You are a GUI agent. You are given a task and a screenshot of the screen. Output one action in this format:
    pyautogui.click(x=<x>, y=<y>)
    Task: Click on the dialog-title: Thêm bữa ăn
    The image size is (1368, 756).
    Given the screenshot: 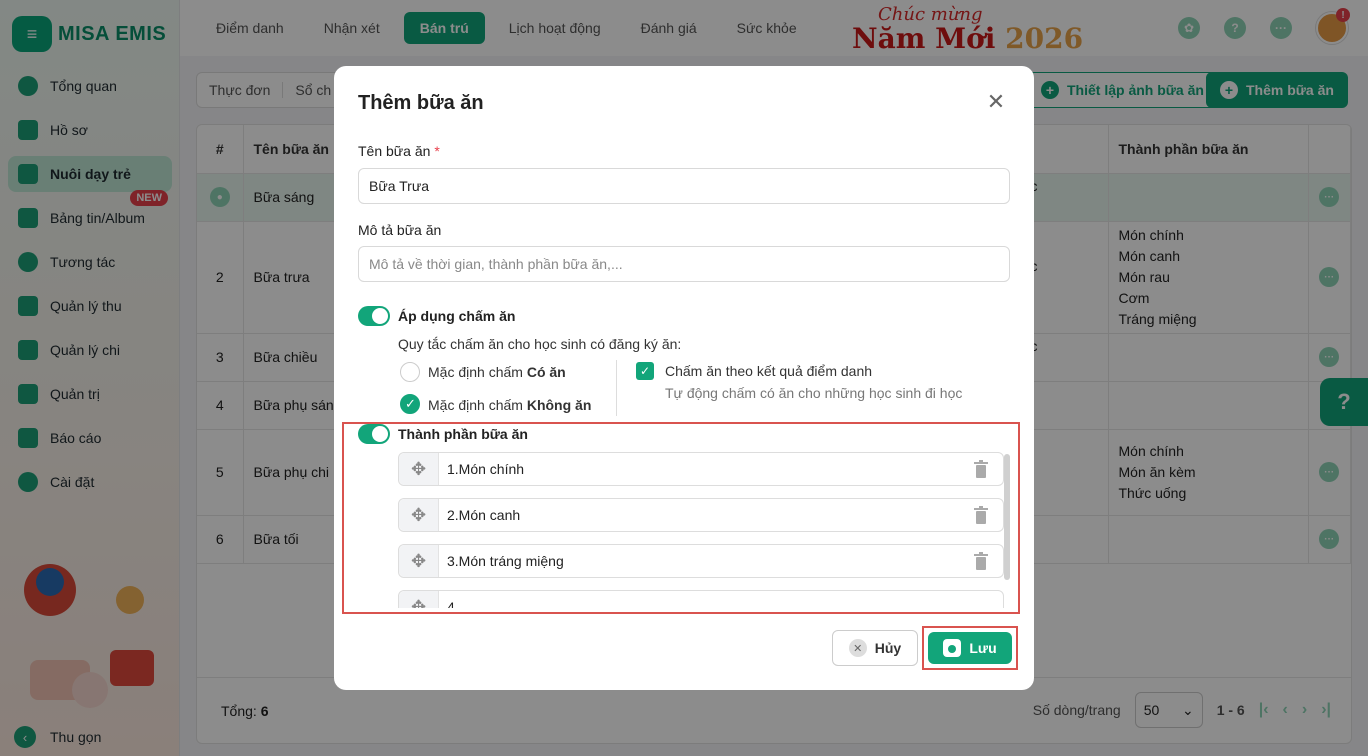 What is the action you would take?
    pyautogui.click(x=421, y=103)
    